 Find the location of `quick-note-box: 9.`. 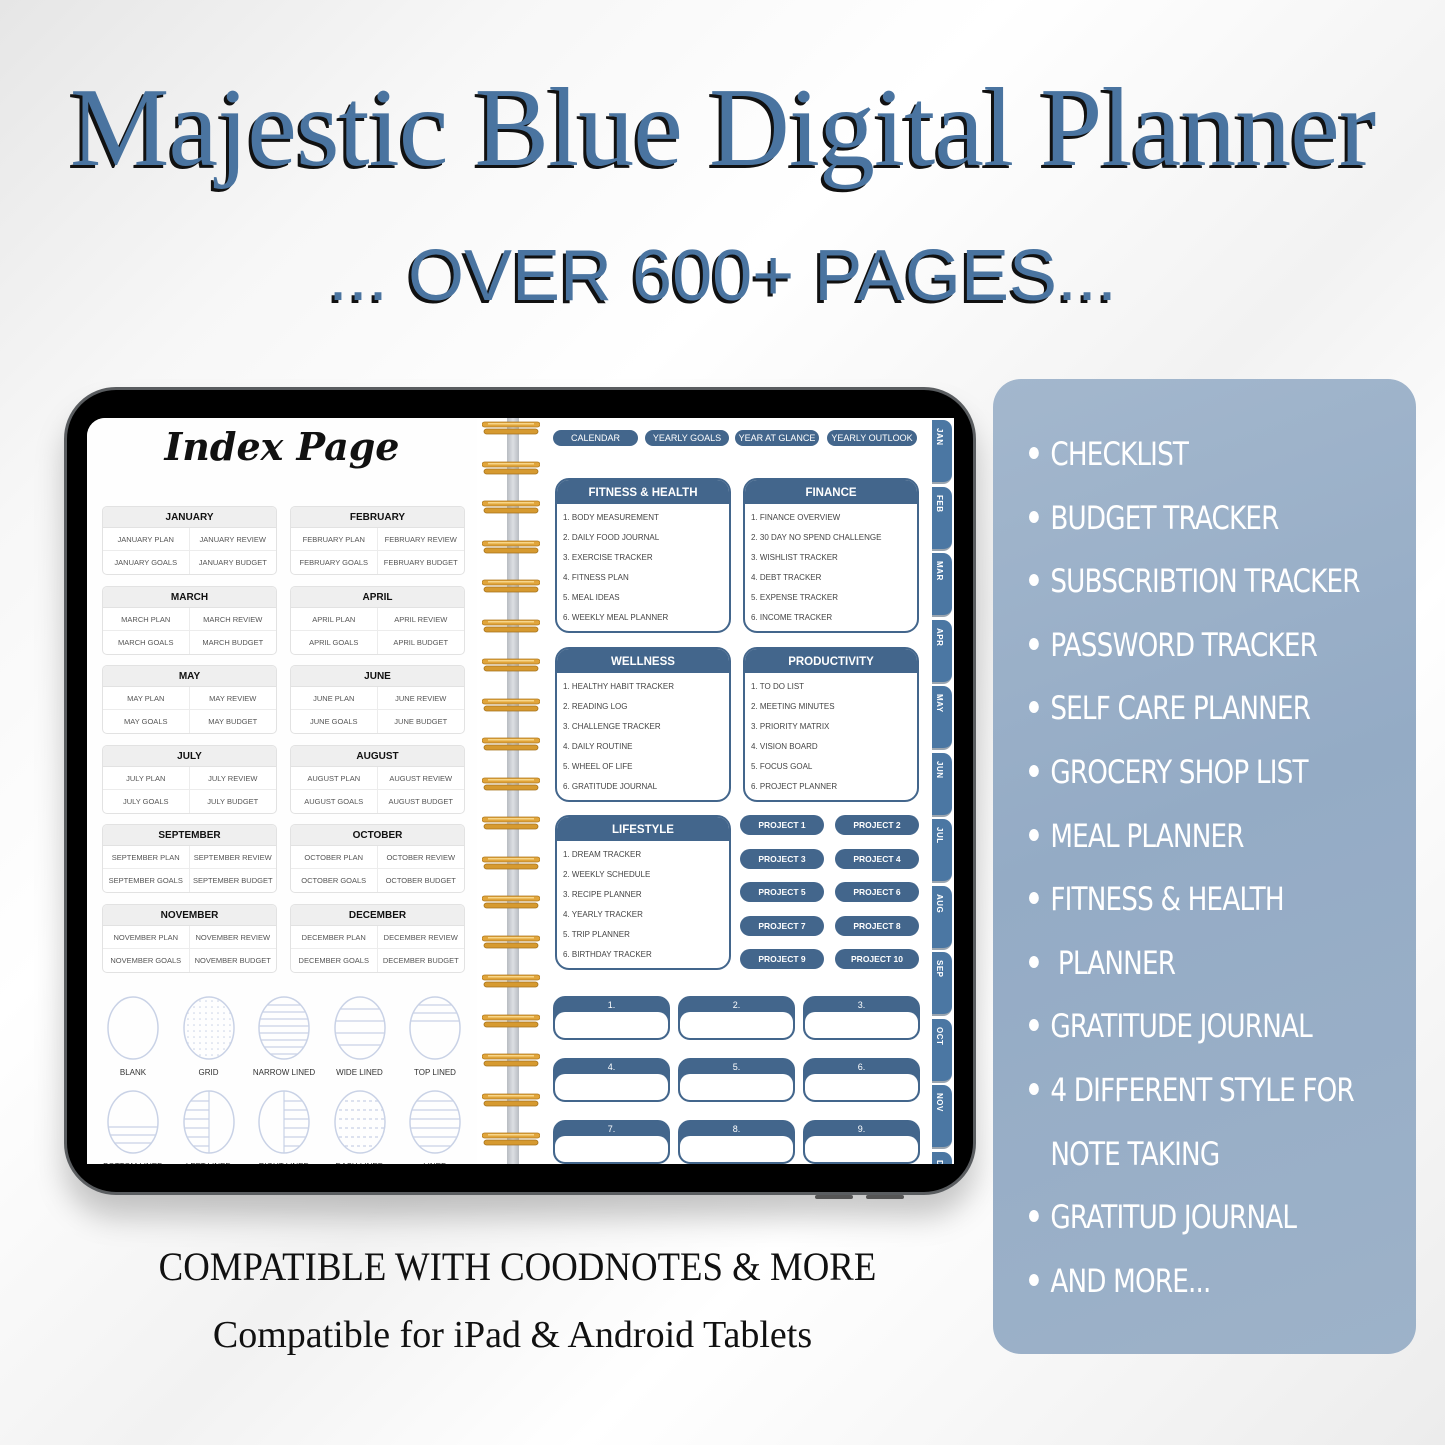

quick-note-box: 9. is located at coordinates (861, 1142).